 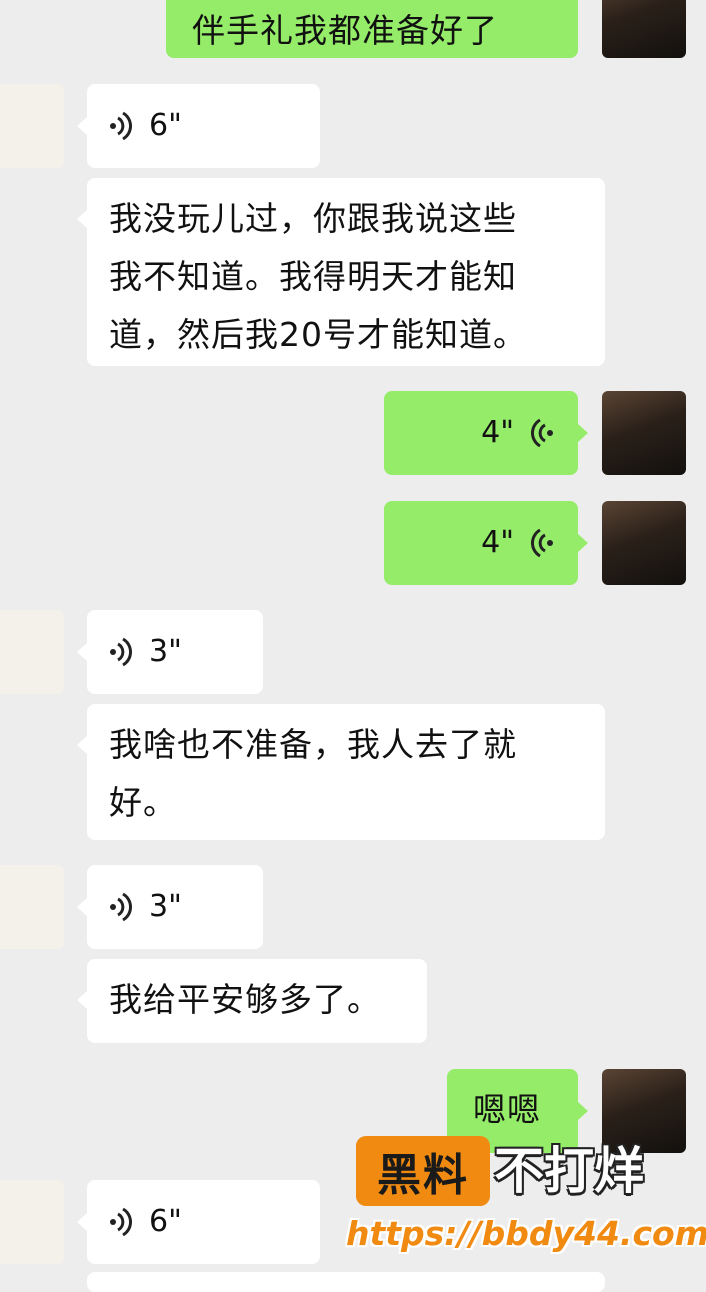 What do you see at coordinates (313, 744) in the screenshot?
I see `message-text-line: 我啥也不准备，我人去了就` at bounding box center [313, 744].